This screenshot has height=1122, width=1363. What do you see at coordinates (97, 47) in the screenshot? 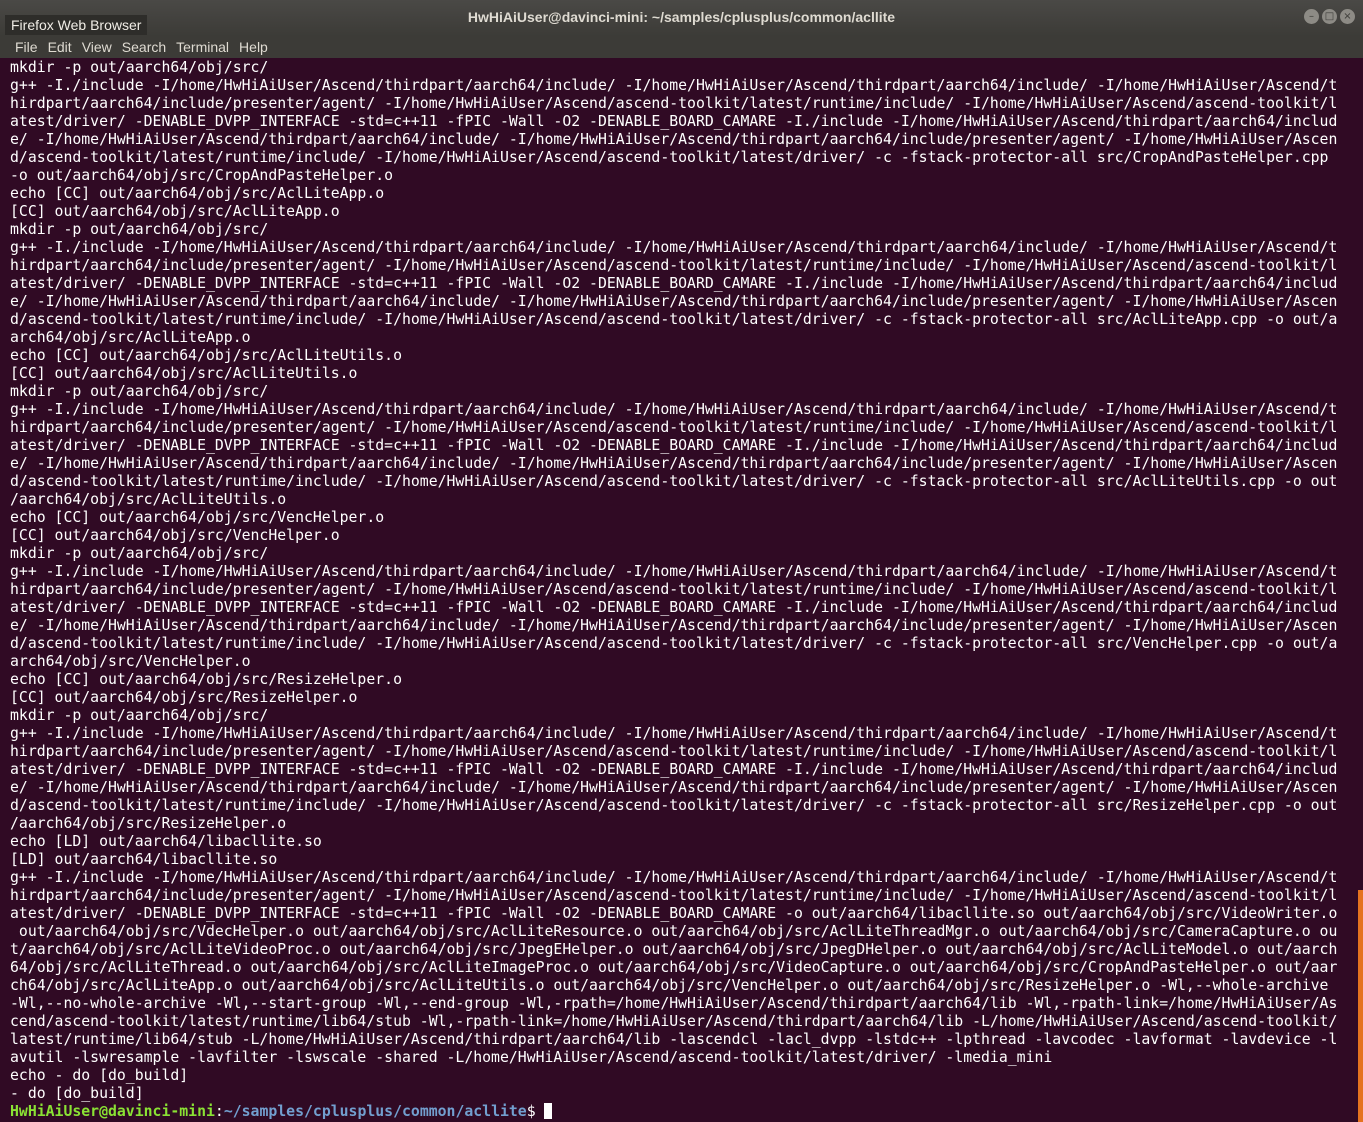
I see `menu-view: View` at bounding box center [97, 47].